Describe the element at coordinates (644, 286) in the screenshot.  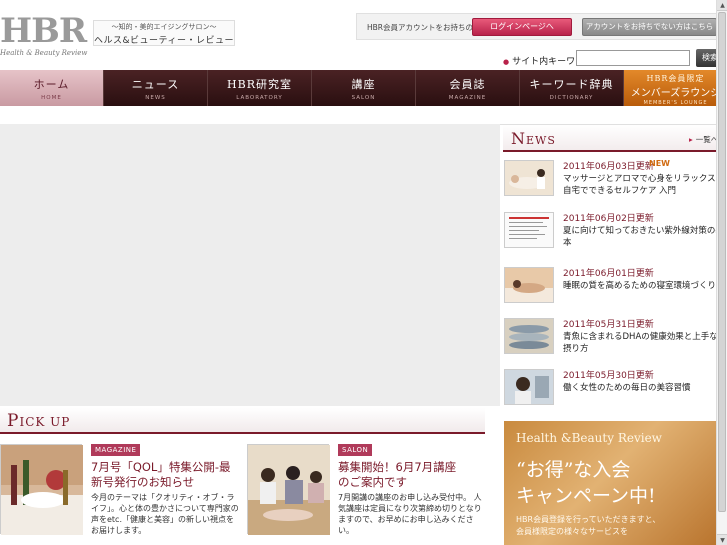
I see `news-title: 睡眠の質を高めるための寝室環境づくり` at that location.